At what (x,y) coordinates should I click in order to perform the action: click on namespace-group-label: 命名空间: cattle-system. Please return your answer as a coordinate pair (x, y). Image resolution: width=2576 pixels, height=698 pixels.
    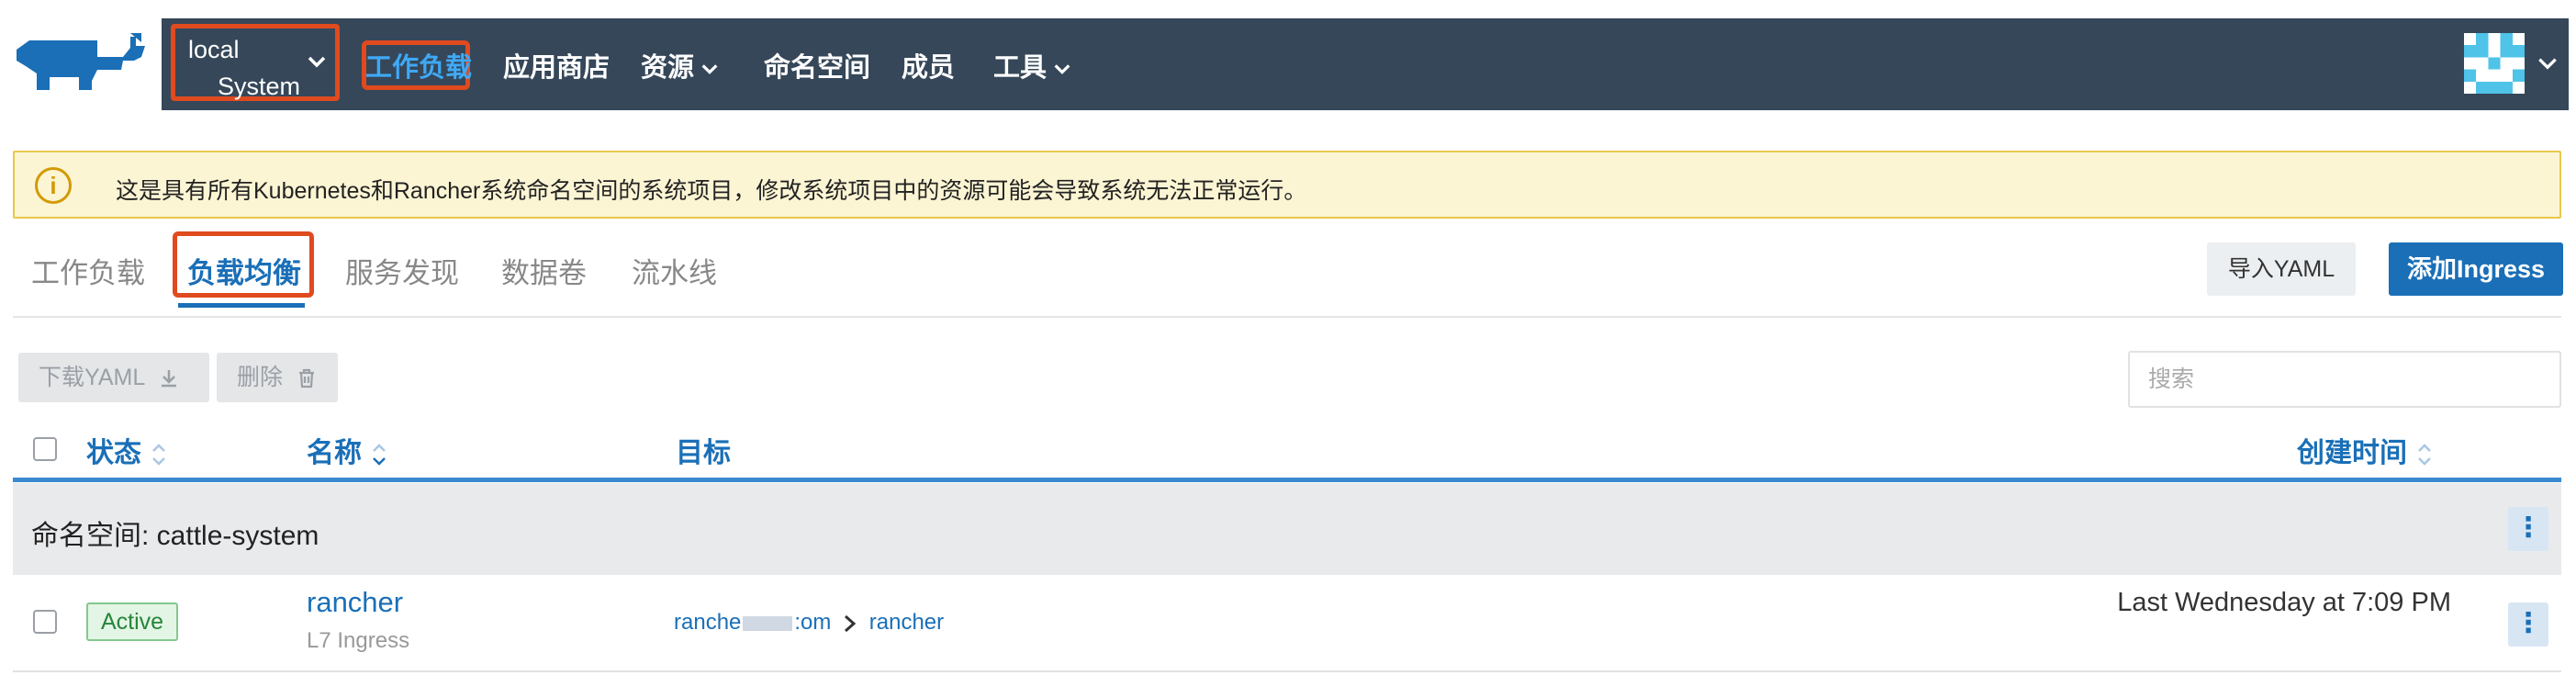
    Looking at the image, I should click on (175, 536).